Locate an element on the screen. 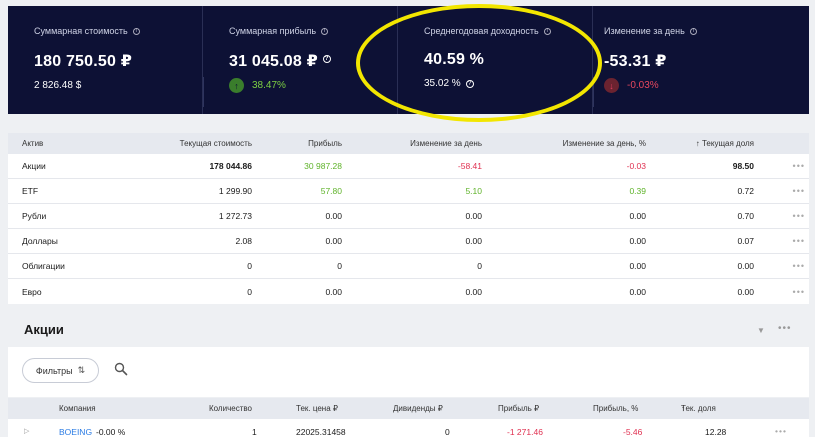 Image resolution: width=815 pixels, height=437 pixels. table-row: Рубли 1 272.73 0.00 0.00 0.00 0.70 ••• is located at coordinates (408, 216).